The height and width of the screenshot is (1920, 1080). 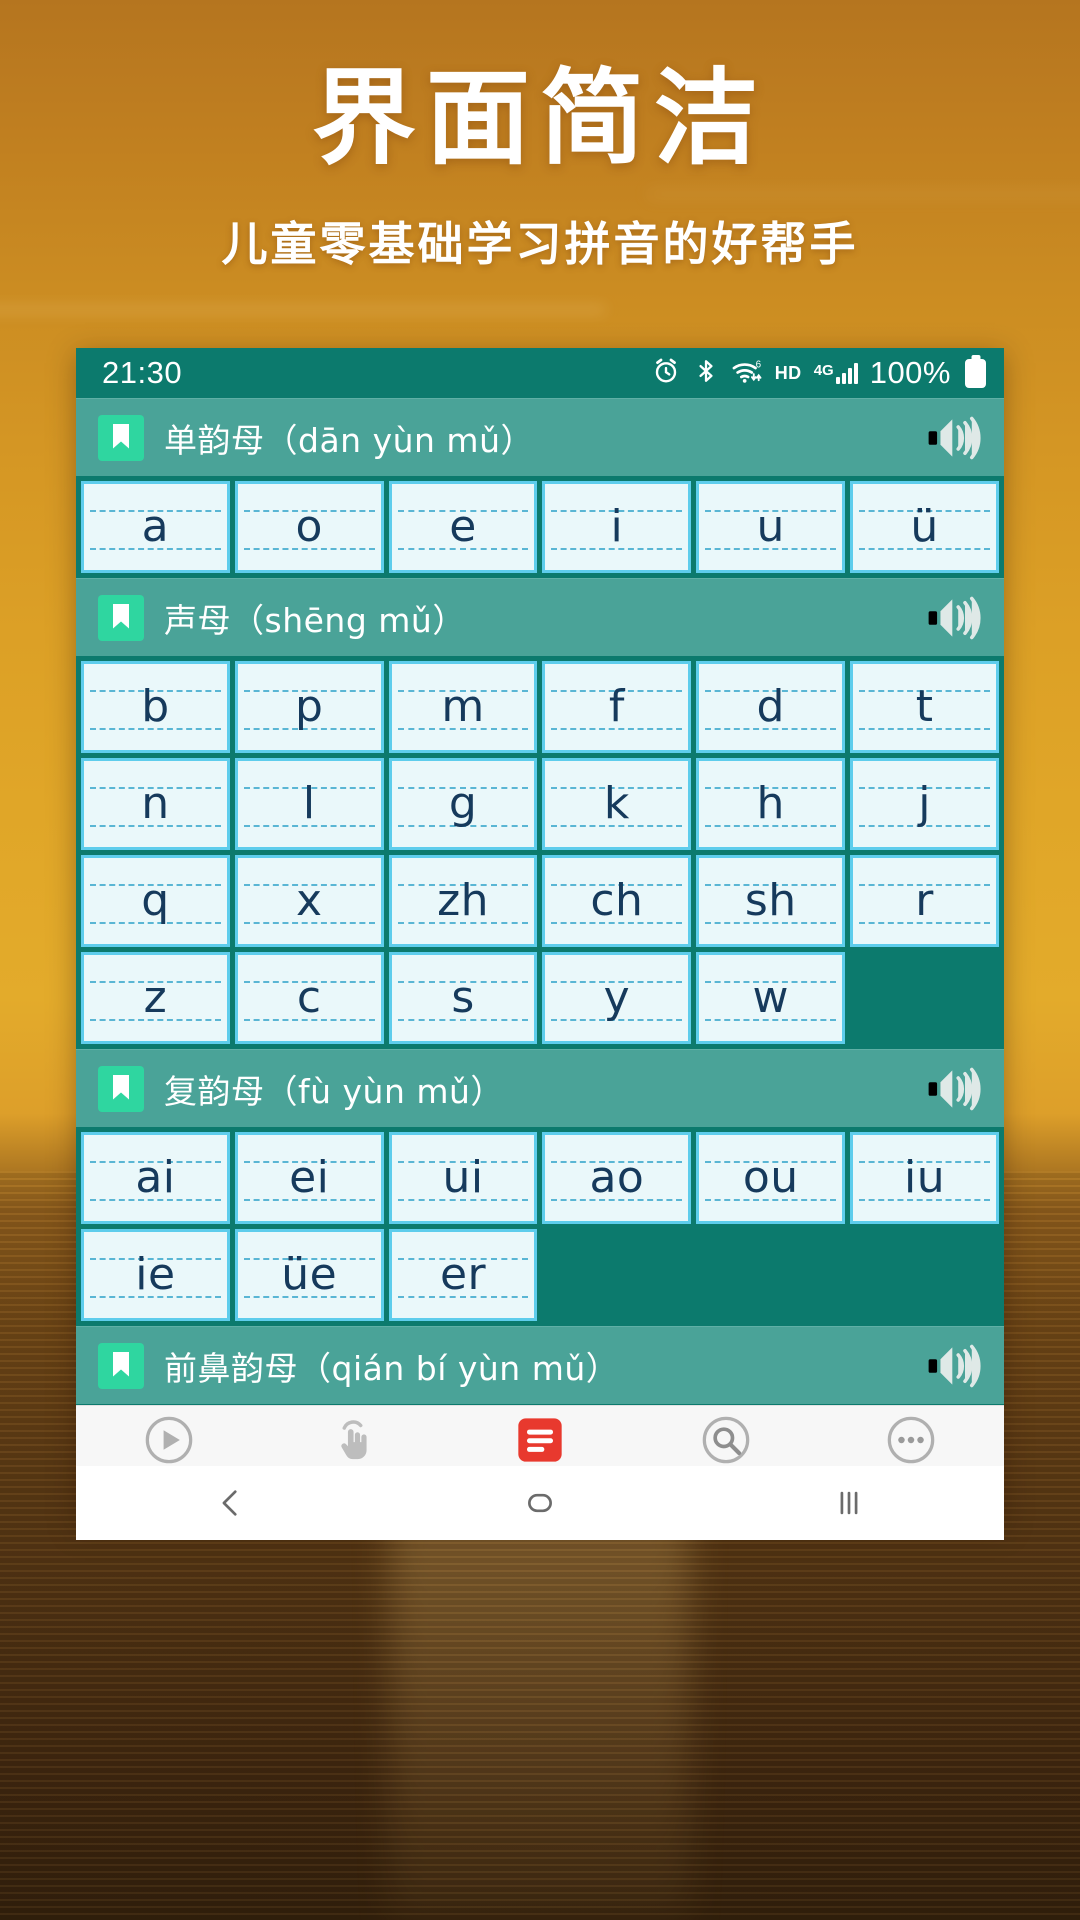 I want to click on pinyin-tile: o, so click(x=309, y=527).